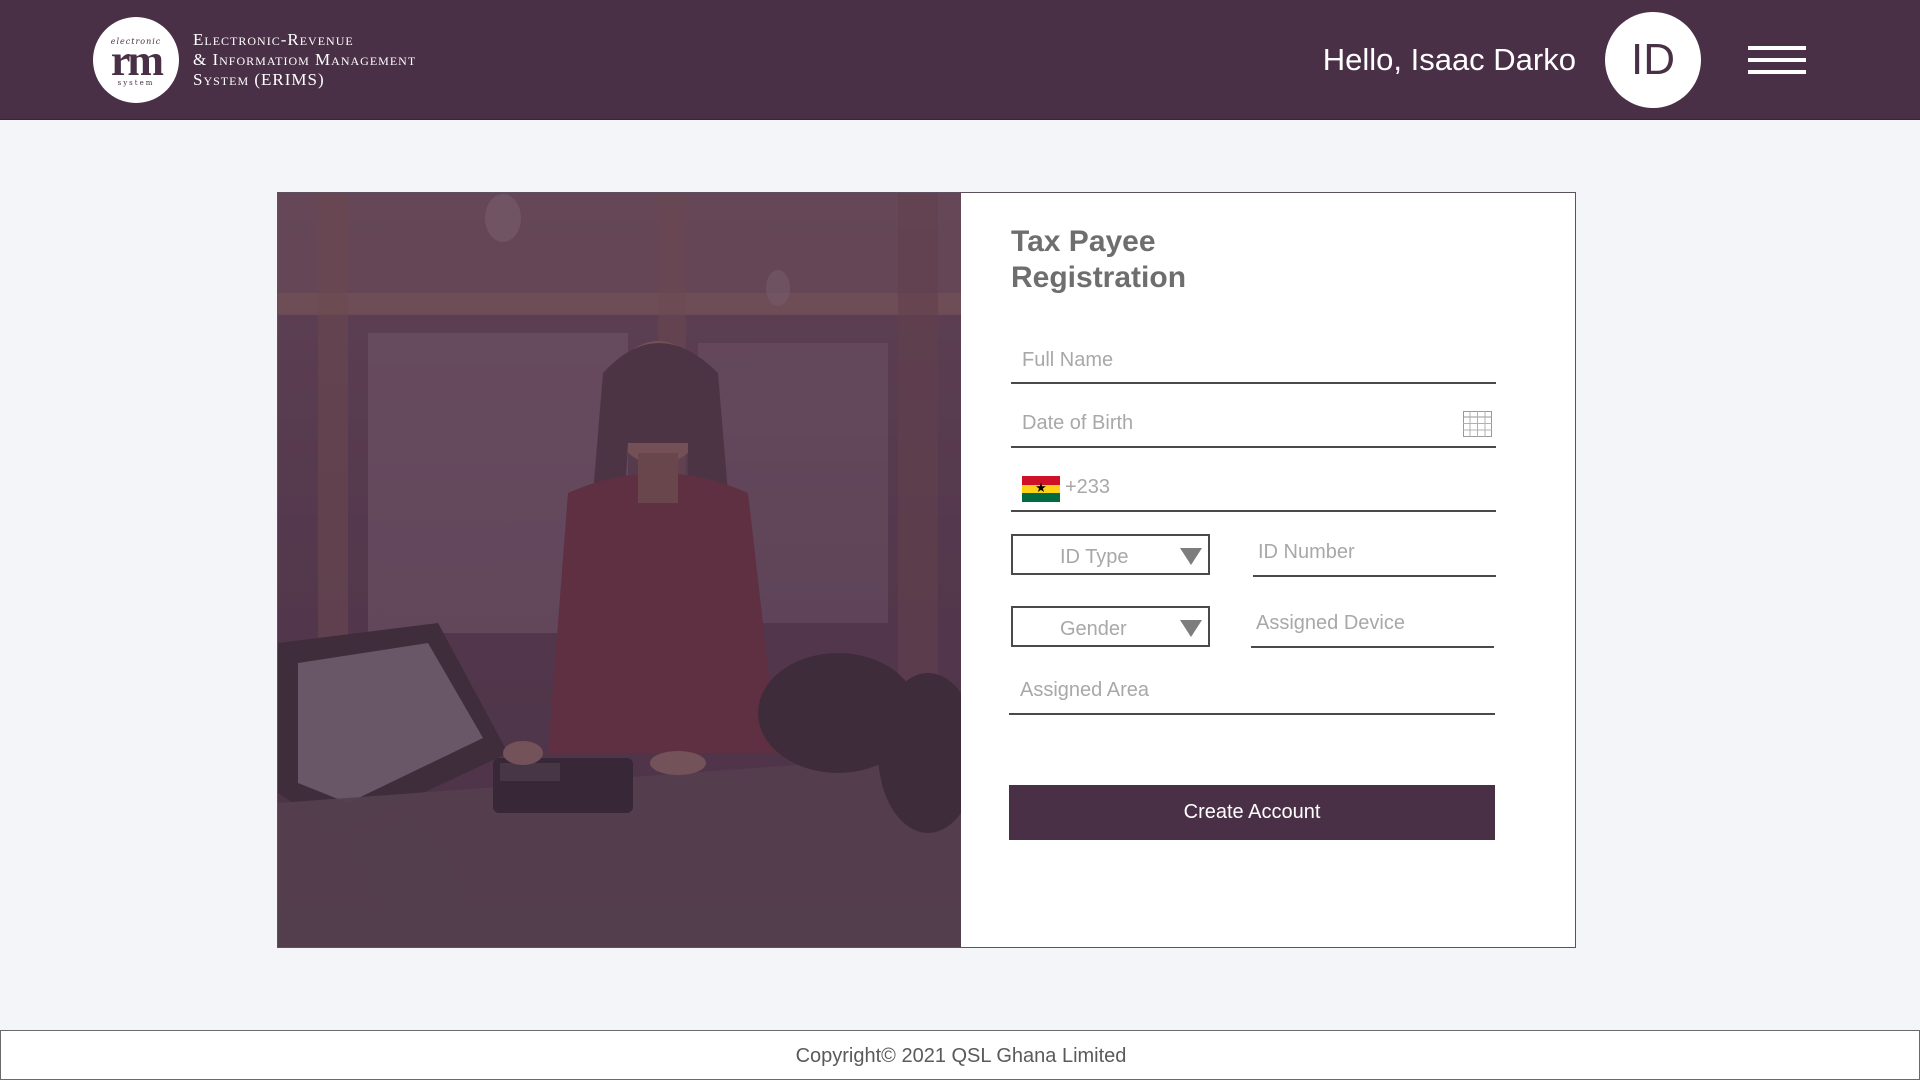 This screenshot has height=1080, width=1920. I want to click on copyright-text: Copyright© 2021 QSL Ghana Limited, so click(961, 1056).